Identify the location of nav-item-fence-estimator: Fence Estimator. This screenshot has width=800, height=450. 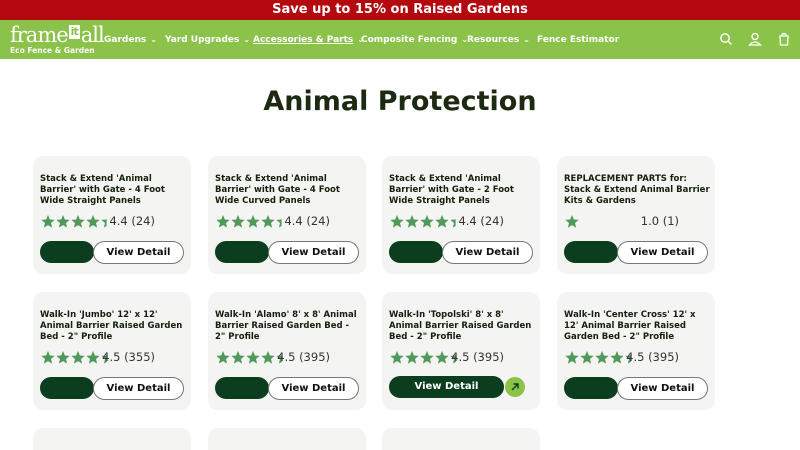
(578, 39).